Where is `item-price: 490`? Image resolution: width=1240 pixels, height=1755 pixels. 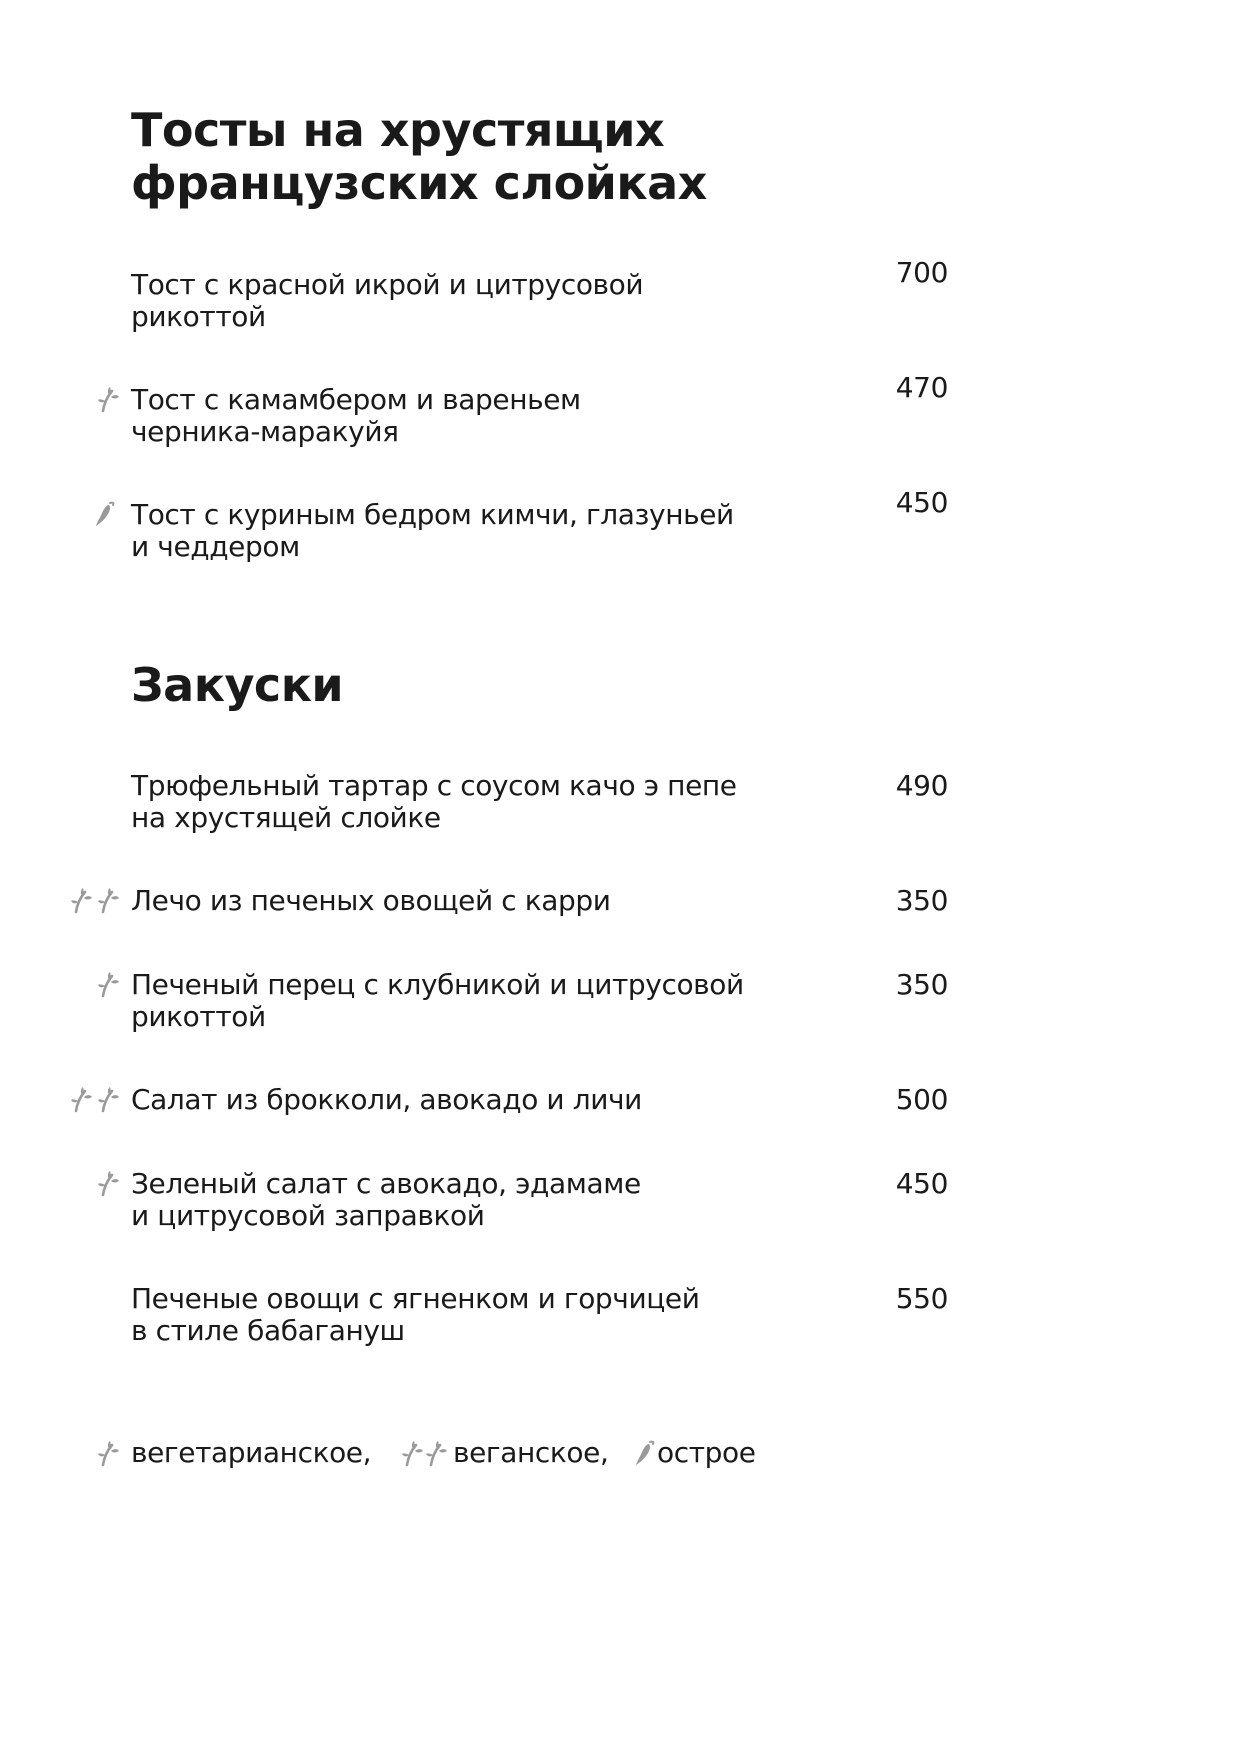
item-price: 490 is located at coordinates (922, 785).